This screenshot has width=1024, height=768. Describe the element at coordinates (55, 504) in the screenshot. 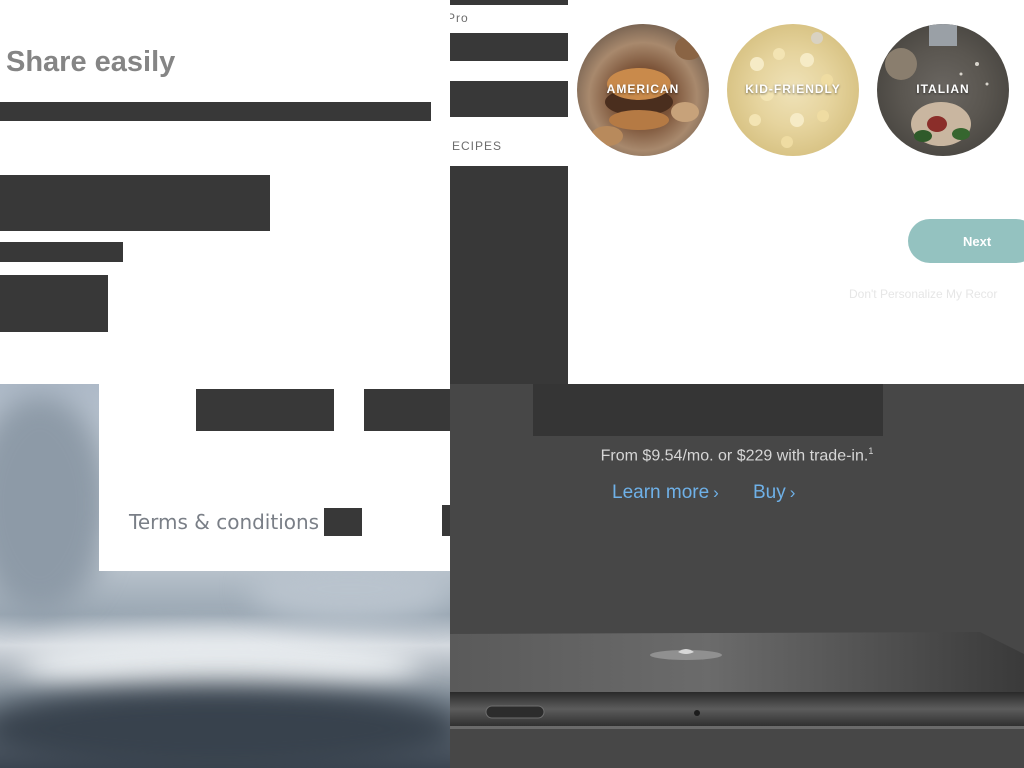

I see `blurred-background-photo` at that location.